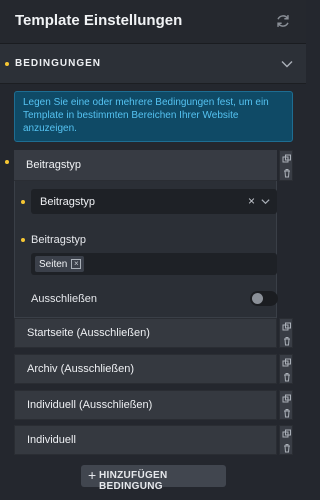 The height and width of the screenshot is (500, 320). I want to click on condition-row-label: Startseite (Ausschließen), so click(88, 333).